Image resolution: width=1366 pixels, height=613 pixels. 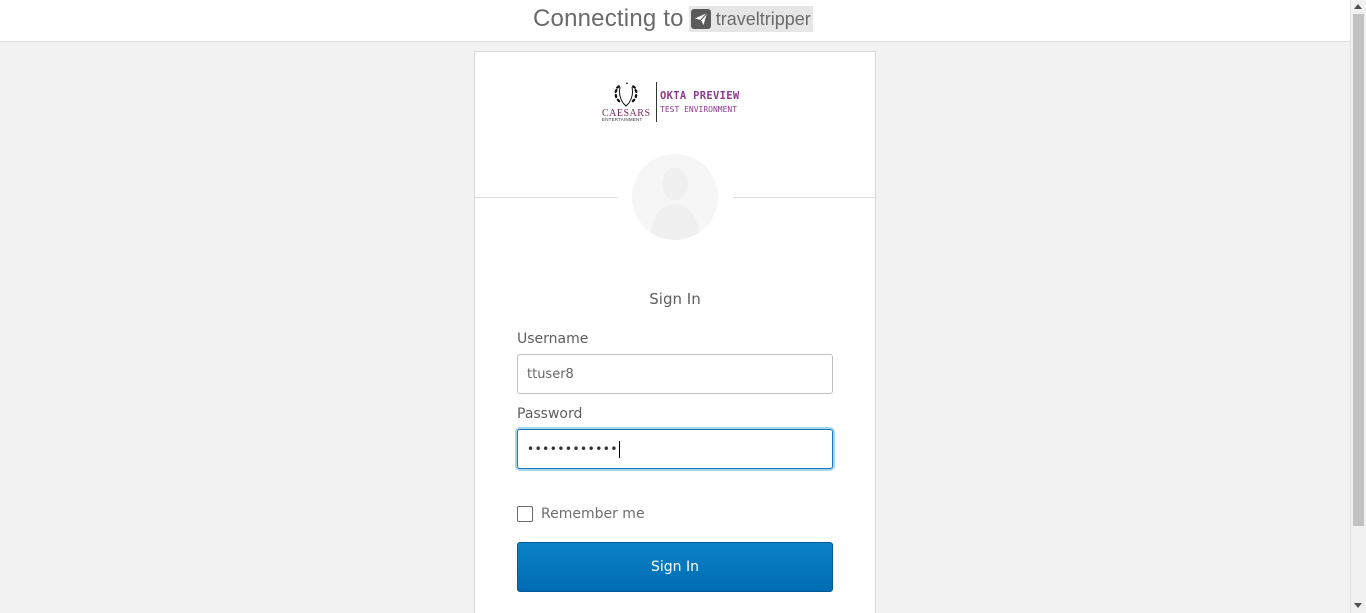 I want to click on avatar, so click(x=675, y=197).